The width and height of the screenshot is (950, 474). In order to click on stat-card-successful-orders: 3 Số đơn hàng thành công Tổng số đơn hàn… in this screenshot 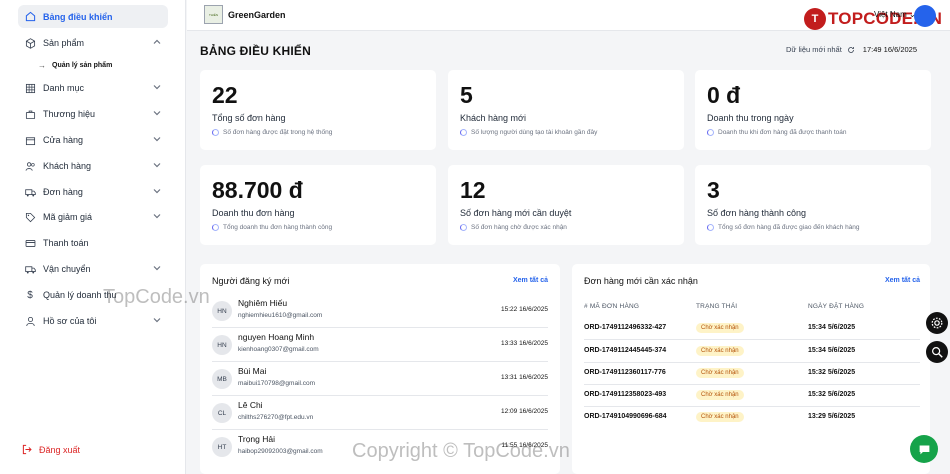, I will do `click(813, 205)`.